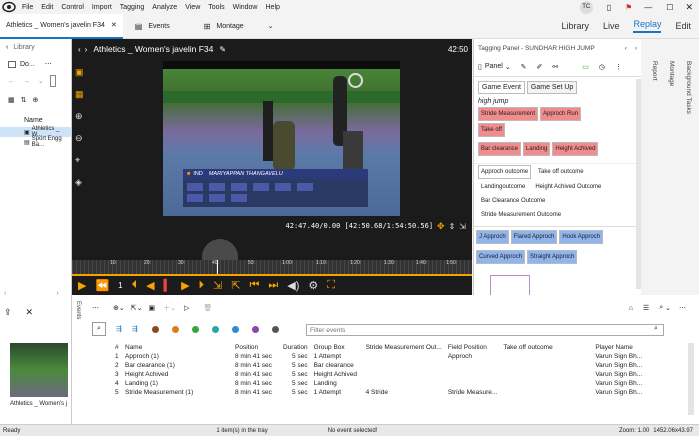 This screenshot has width=699, height=436. Describe the element at coordinates (537, 149) in the screenshot. I see `tag-landing: Landing` at that location.